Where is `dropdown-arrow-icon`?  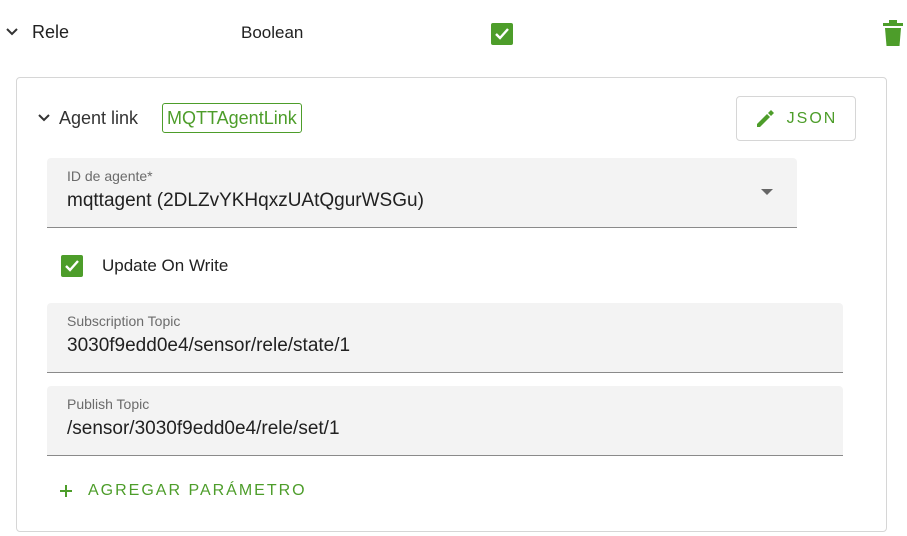
dropdown-arrow-icon is located at coordinates (767, 192).